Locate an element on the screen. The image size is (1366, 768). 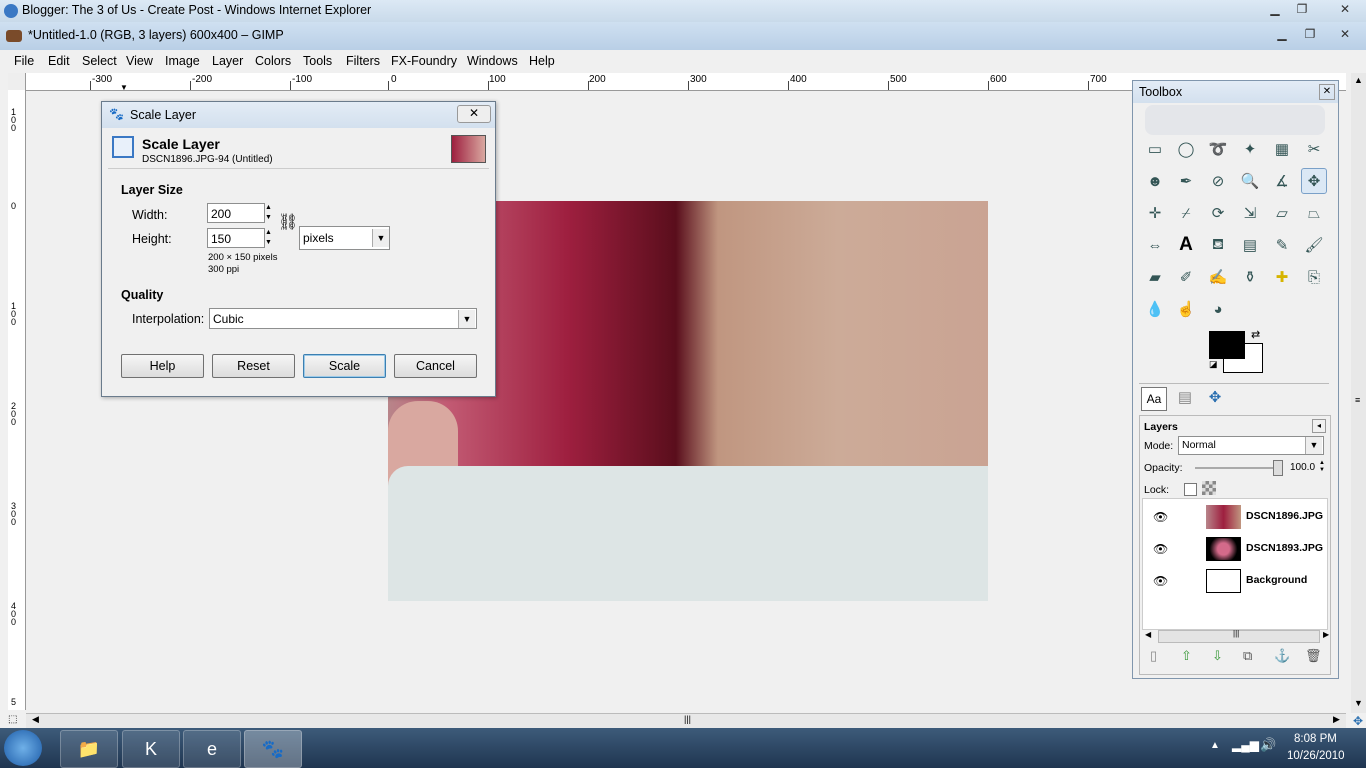
menu-select: Select is located at coordinates (99, 61).